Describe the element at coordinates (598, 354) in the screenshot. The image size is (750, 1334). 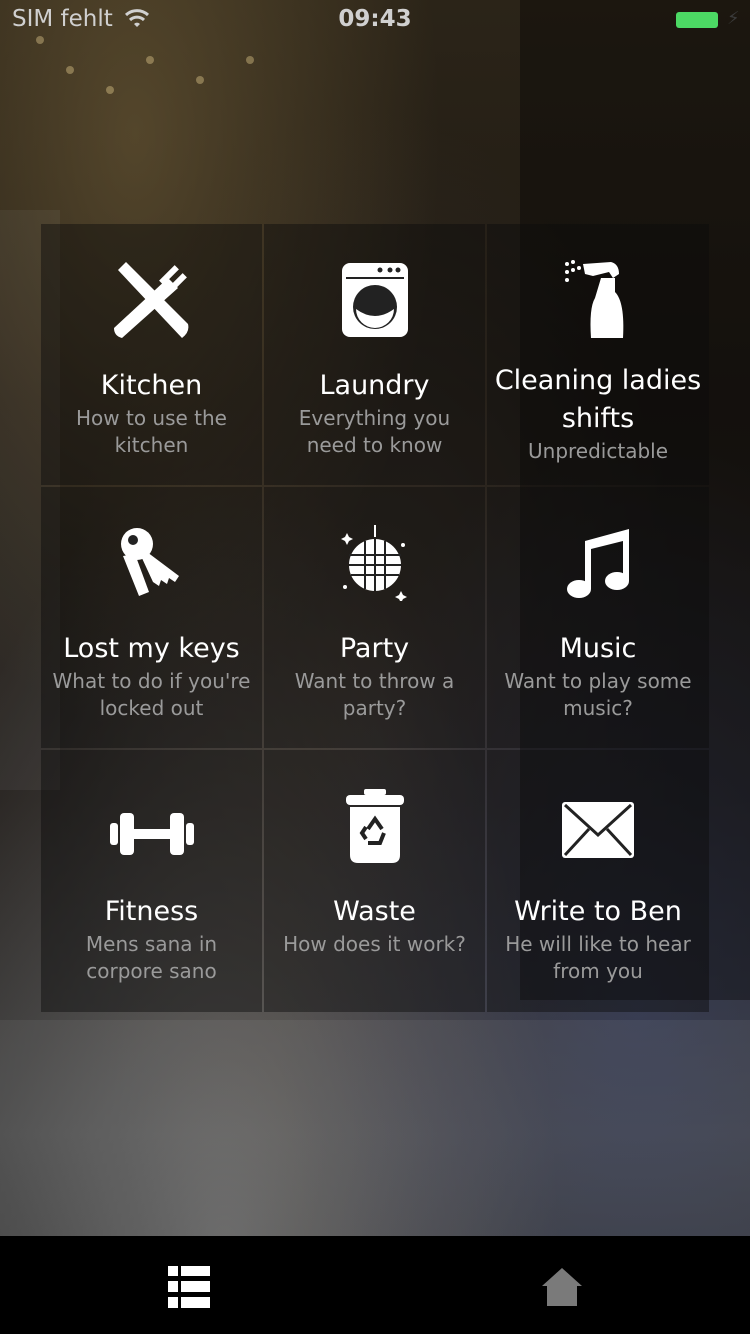
I see `tile-cleaning: Cleaning ladies shifts Unpredictable` at that location.